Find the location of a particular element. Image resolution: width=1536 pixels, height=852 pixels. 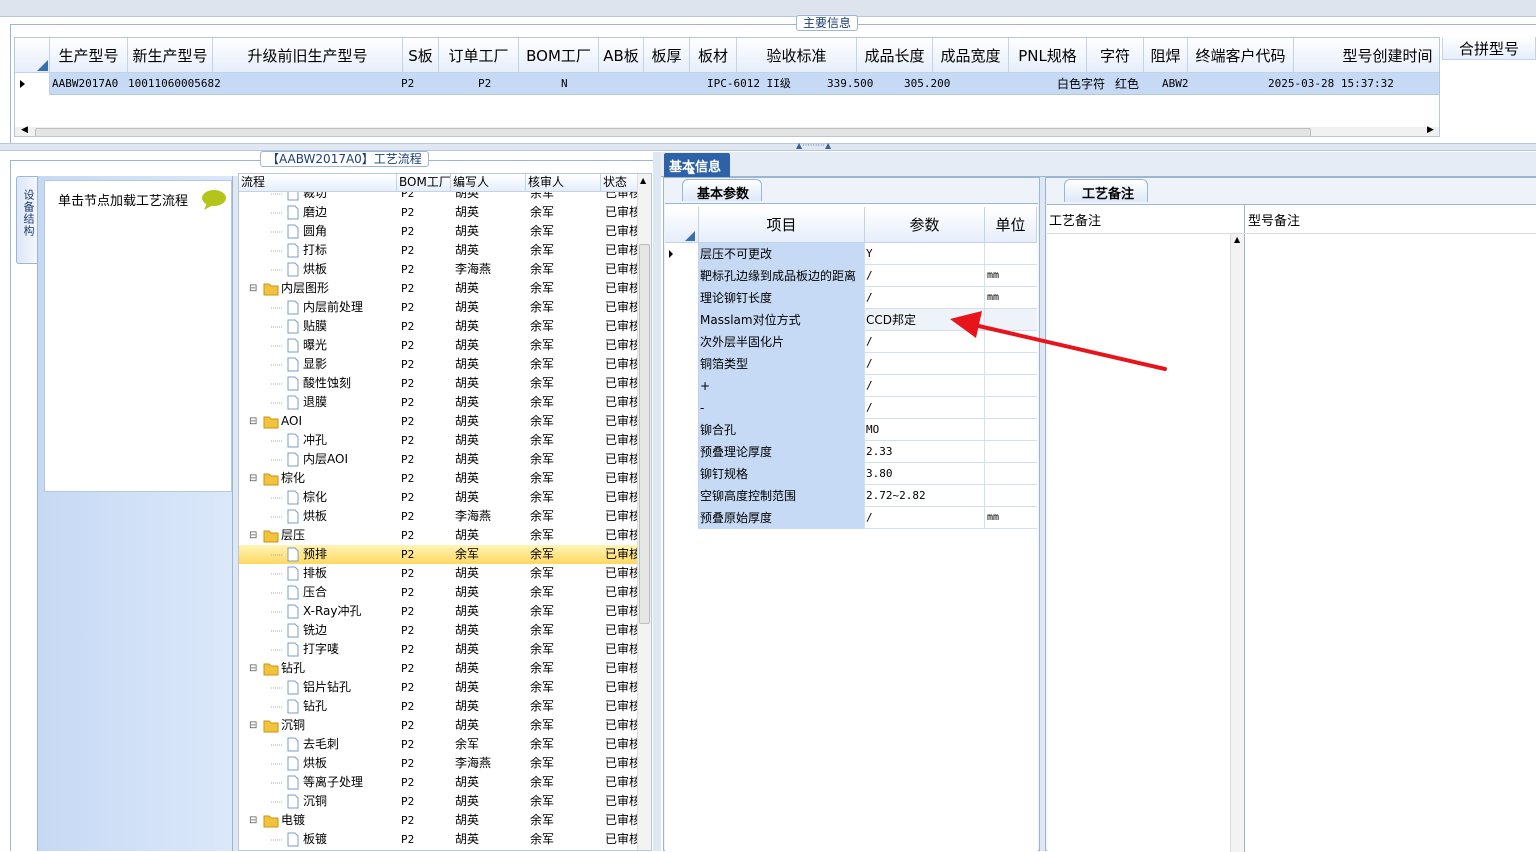

cell-created: 2025-03-28 15:37:32 is located at coordinates (1331, 84).